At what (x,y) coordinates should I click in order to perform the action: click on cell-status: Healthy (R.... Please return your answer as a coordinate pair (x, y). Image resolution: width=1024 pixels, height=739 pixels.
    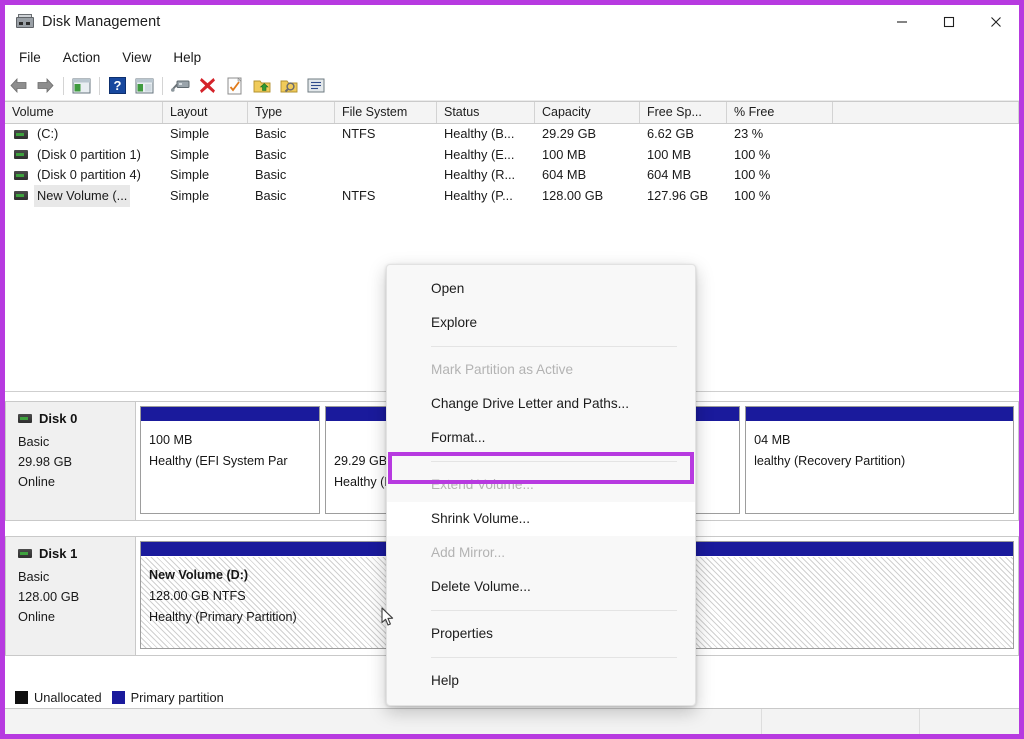
    Looking at the image, I should click on (480, 175).